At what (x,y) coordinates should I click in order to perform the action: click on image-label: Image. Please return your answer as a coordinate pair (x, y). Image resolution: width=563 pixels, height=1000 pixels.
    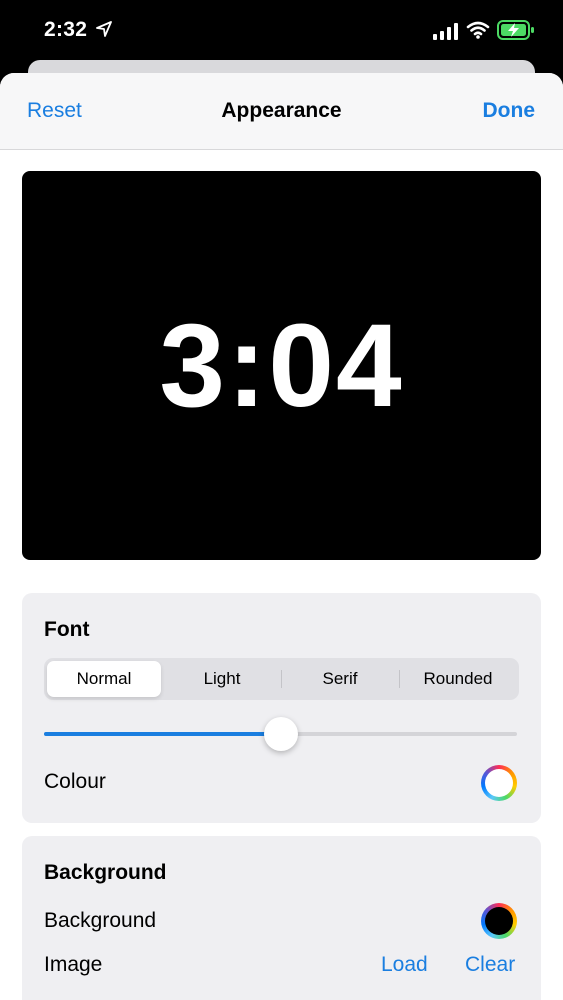
    Looking at the image, I should click on (73, 964).